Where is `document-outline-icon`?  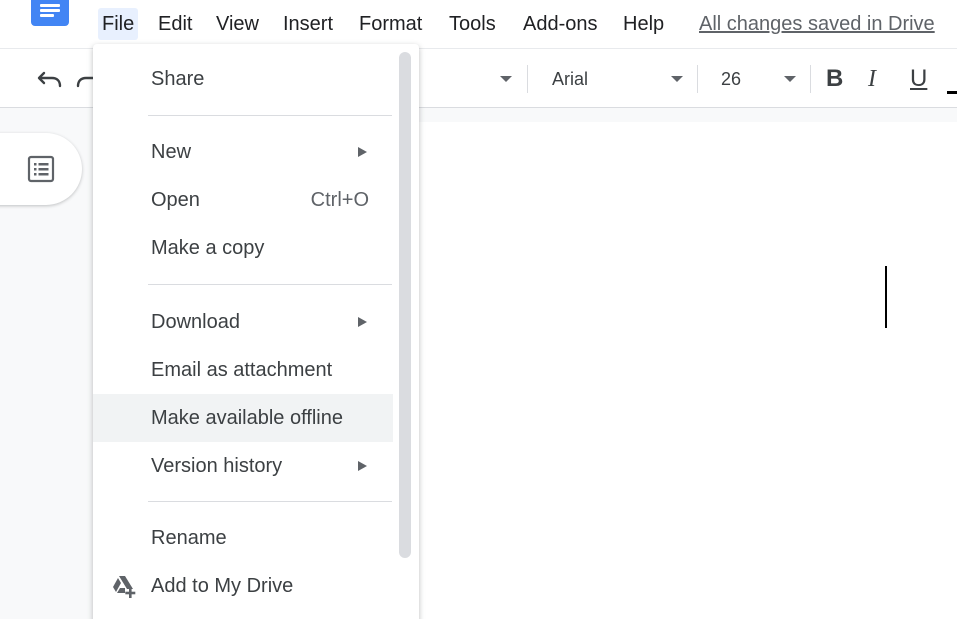 document-outline-icon is located at coordinates (41, 169).